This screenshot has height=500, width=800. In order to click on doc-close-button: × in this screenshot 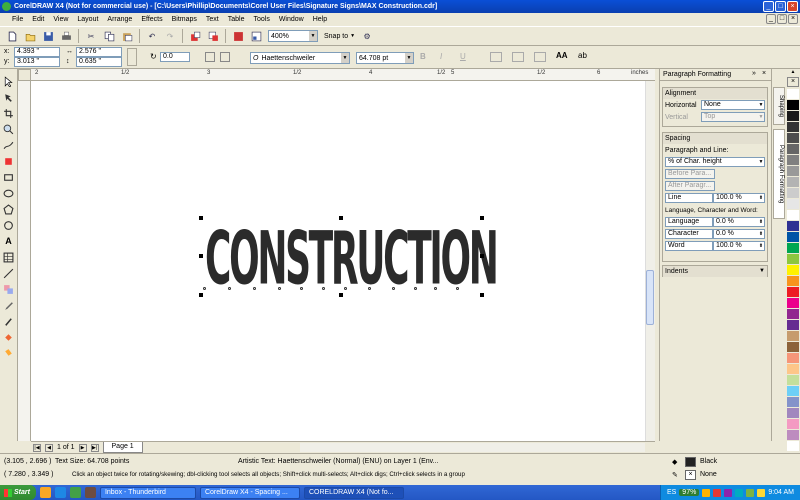, I will do `click(793, 19)`.